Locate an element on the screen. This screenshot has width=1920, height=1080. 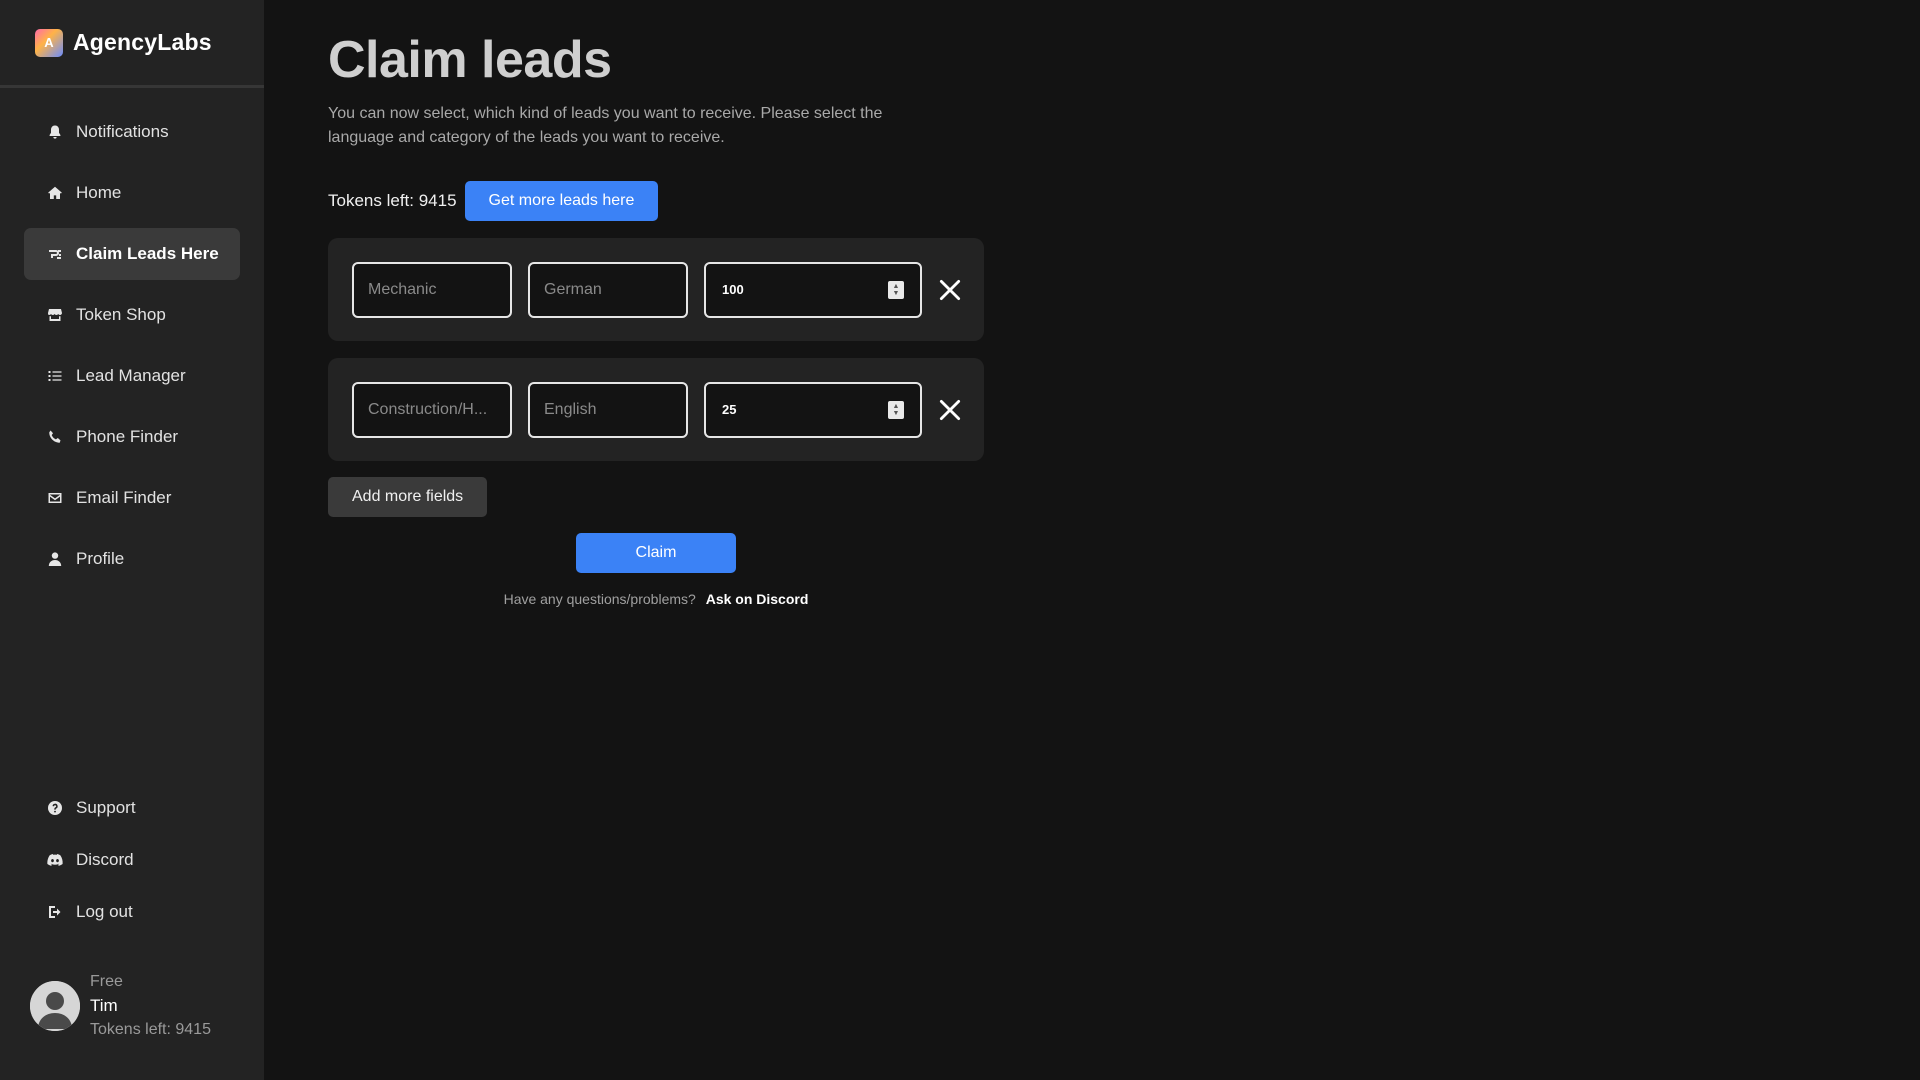
brand-logo: A is located at coordinates (49, 42).